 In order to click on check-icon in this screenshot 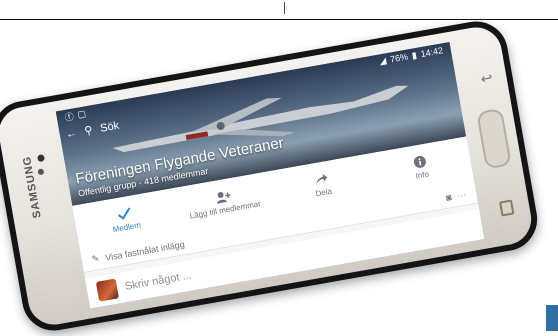, I will do `click(124, 213)`.